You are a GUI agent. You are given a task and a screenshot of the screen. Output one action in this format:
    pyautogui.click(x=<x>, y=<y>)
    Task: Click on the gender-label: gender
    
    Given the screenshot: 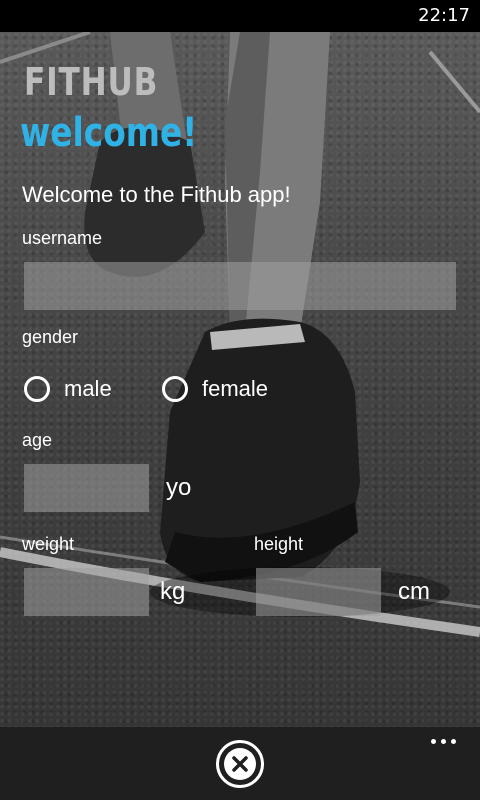 What is the action you would take?
    pyautogui.click(x=50, y=337)
    